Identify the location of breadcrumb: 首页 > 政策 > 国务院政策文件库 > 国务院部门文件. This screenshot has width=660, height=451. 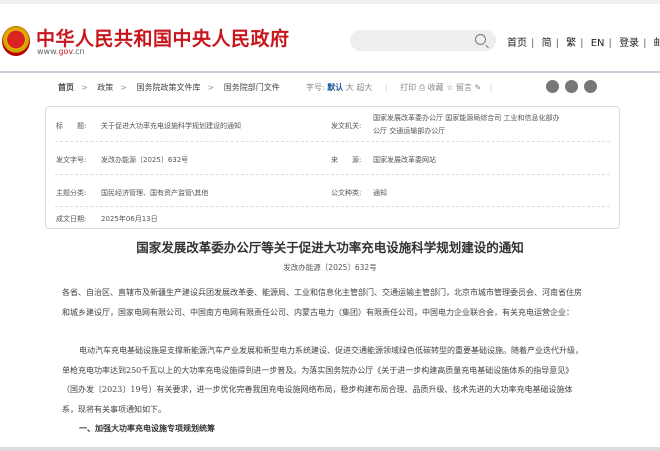
(169, 87).